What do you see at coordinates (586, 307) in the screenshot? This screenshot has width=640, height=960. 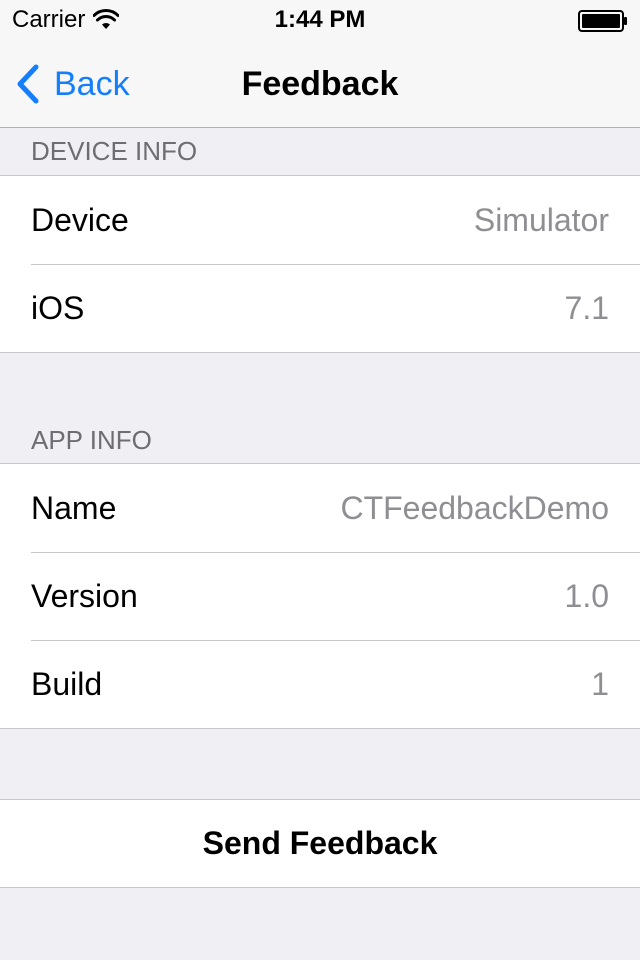 I see `ios-value: 7.1` at bounding box center [586, 307].